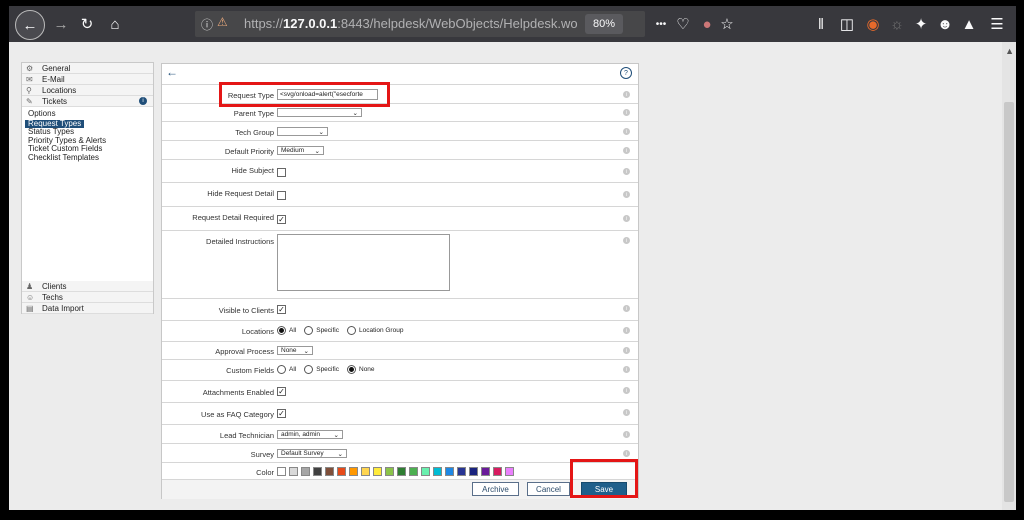 This screenshot has width=1024, height=520. Describe the element at coordinates (400, 112) in the screenshot. I see `row-parent-type: Parent Type ⌄ i` at that location.